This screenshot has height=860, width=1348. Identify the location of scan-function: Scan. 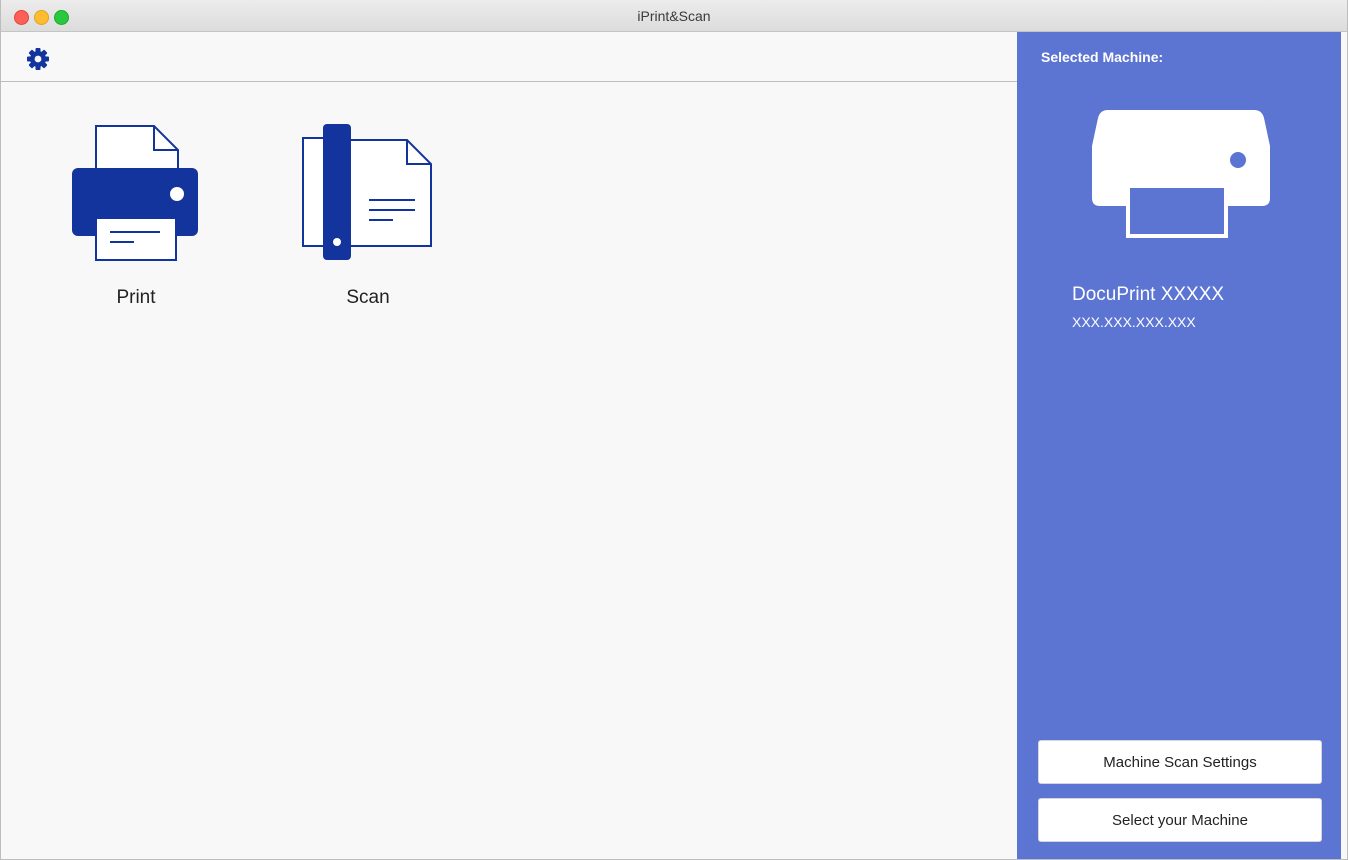
(368, 222).